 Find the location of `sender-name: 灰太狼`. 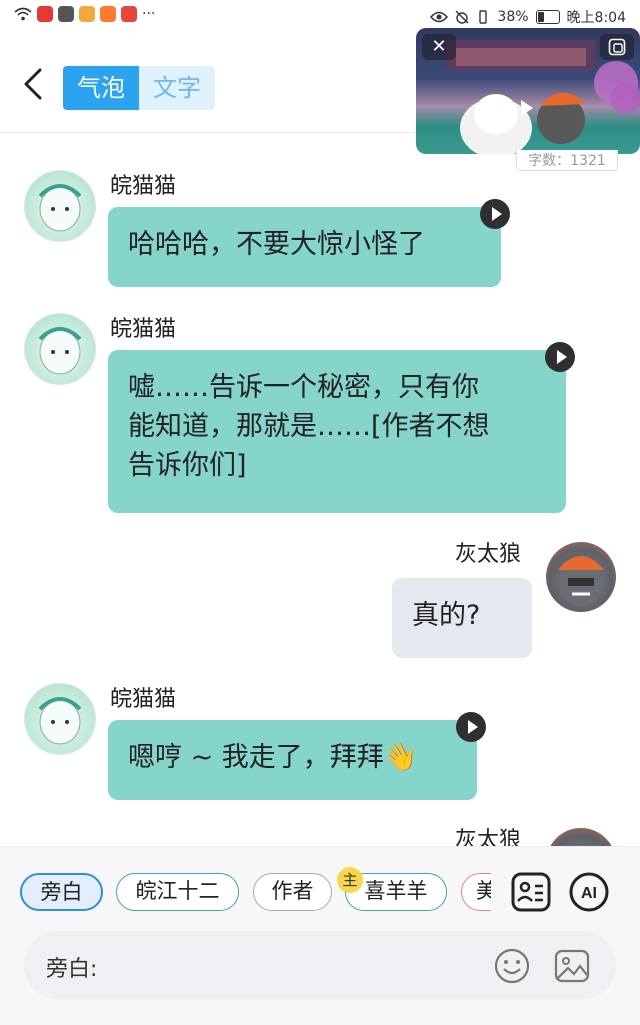

sender-name: 灰太狼 is located at coordinates (488, 554).